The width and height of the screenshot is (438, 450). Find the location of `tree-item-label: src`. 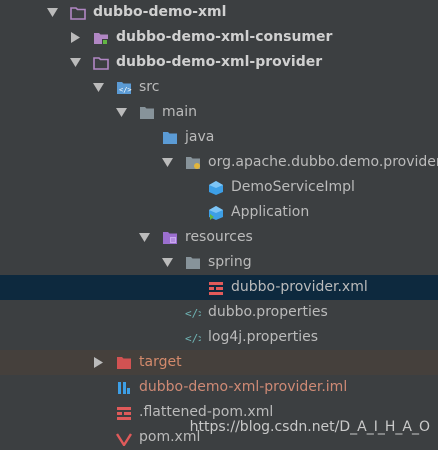

tree-item-label: src is located at coordinates (149, 87).